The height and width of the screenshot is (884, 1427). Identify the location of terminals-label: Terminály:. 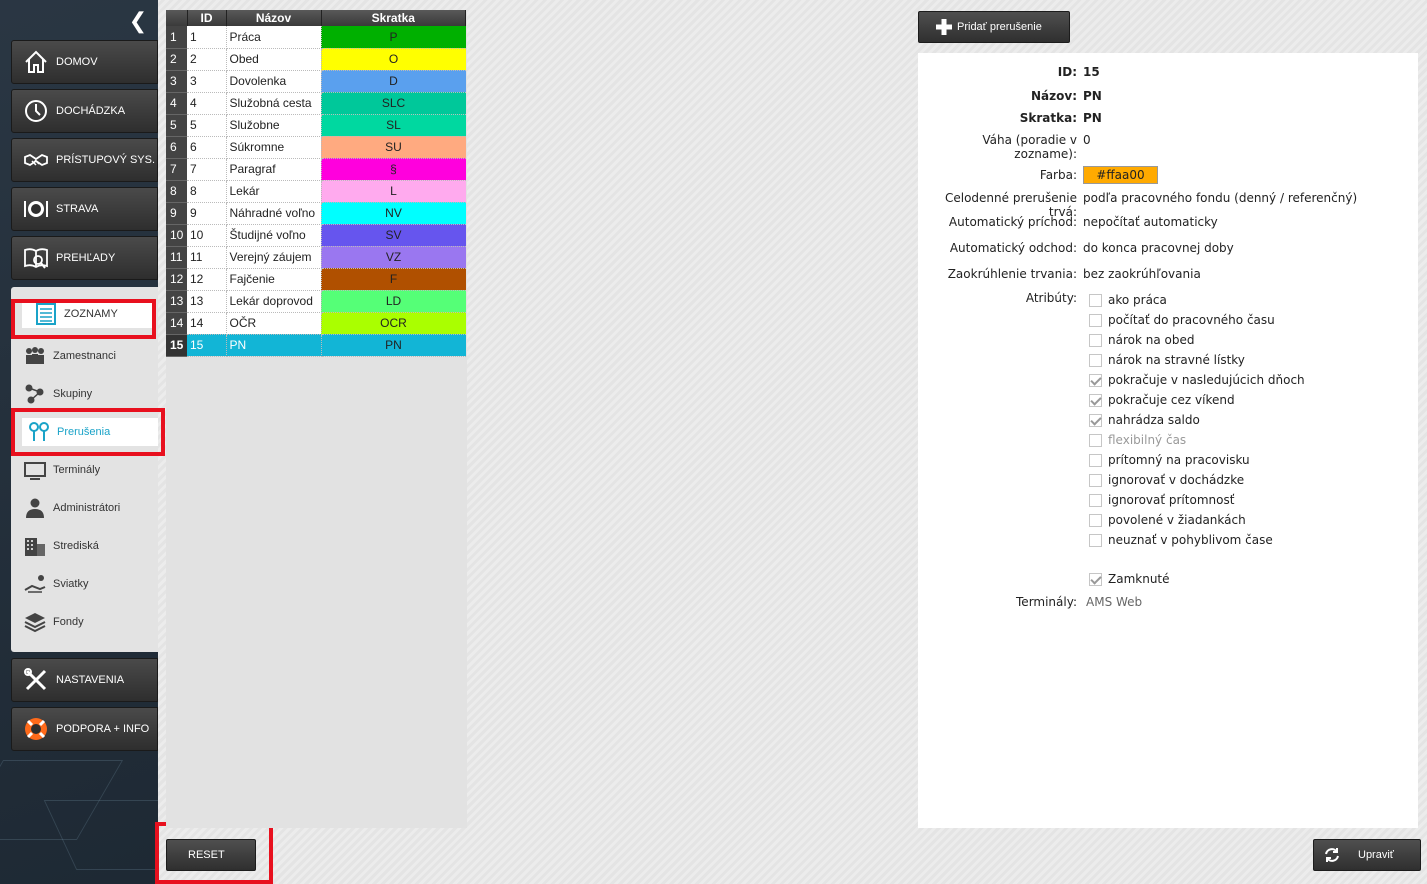
(1046, 602).